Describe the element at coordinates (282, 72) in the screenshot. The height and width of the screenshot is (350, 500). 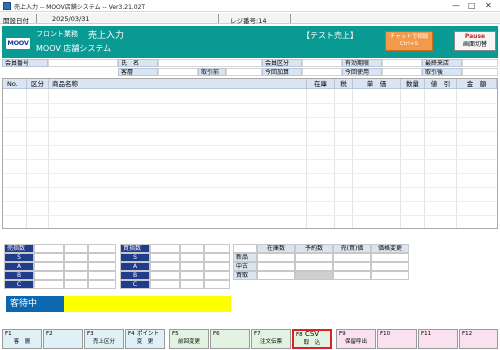
I see `this-add-label: 今回加算` at that location.